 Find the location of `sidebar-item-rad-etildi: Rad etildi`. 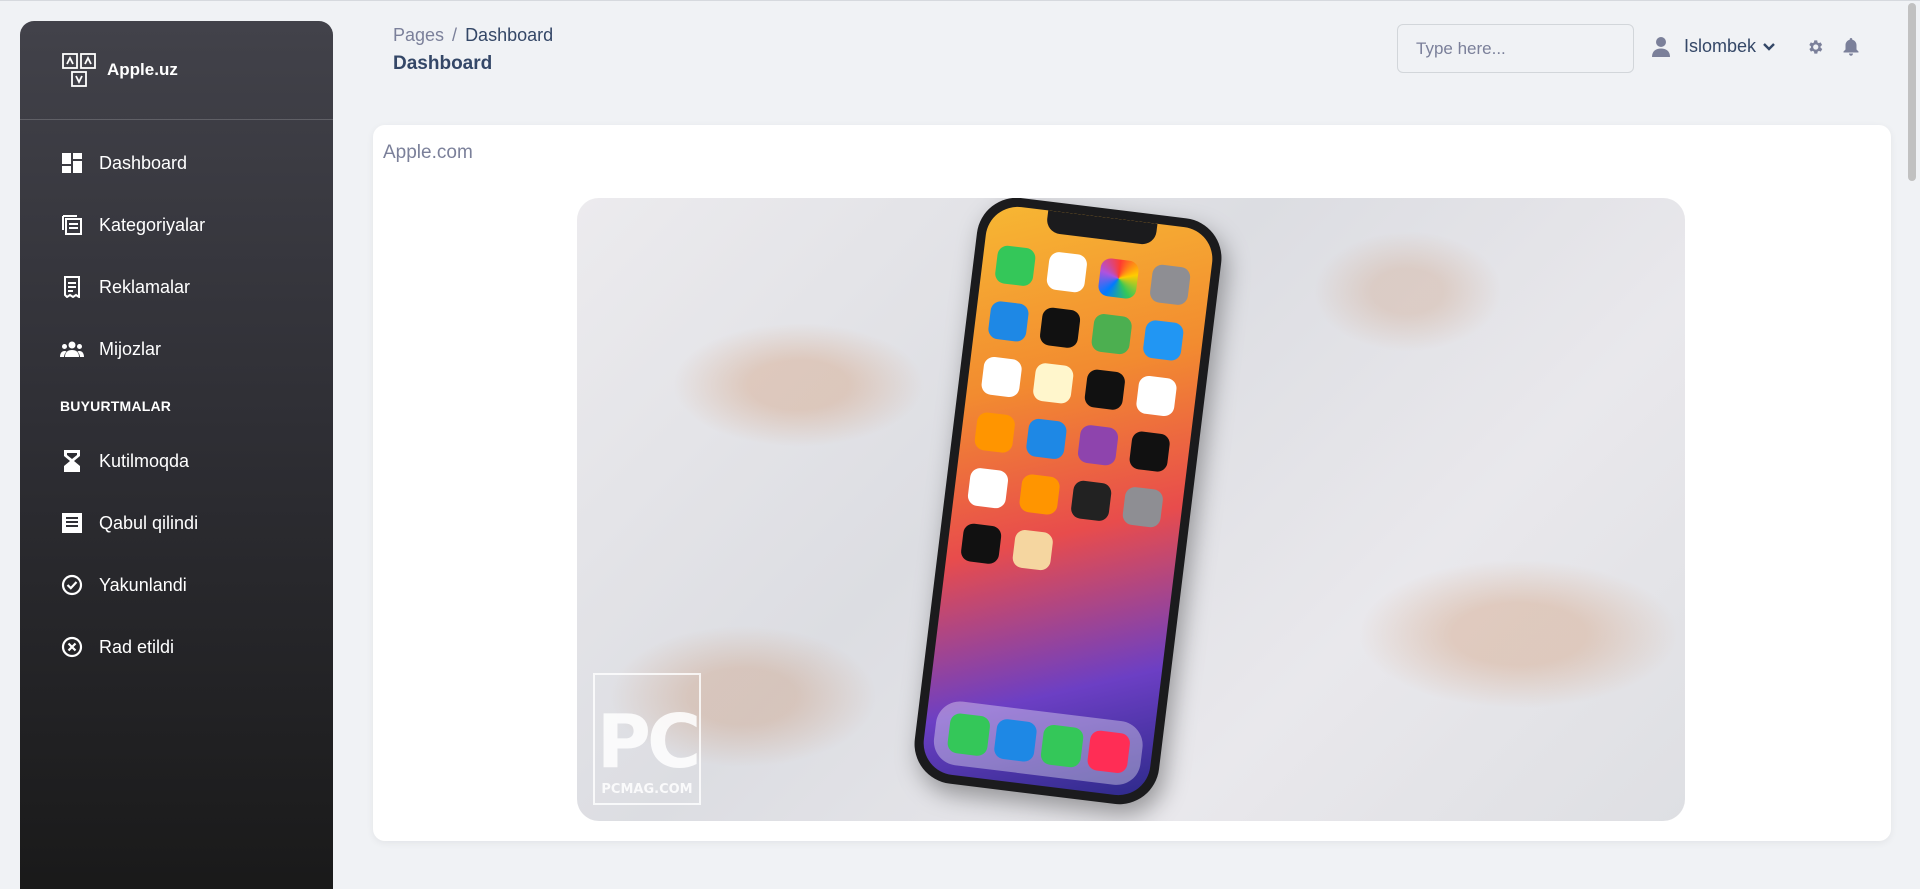

sidebar-item-rad-etildi: Rad etildi is located at coordinates (117, 647).